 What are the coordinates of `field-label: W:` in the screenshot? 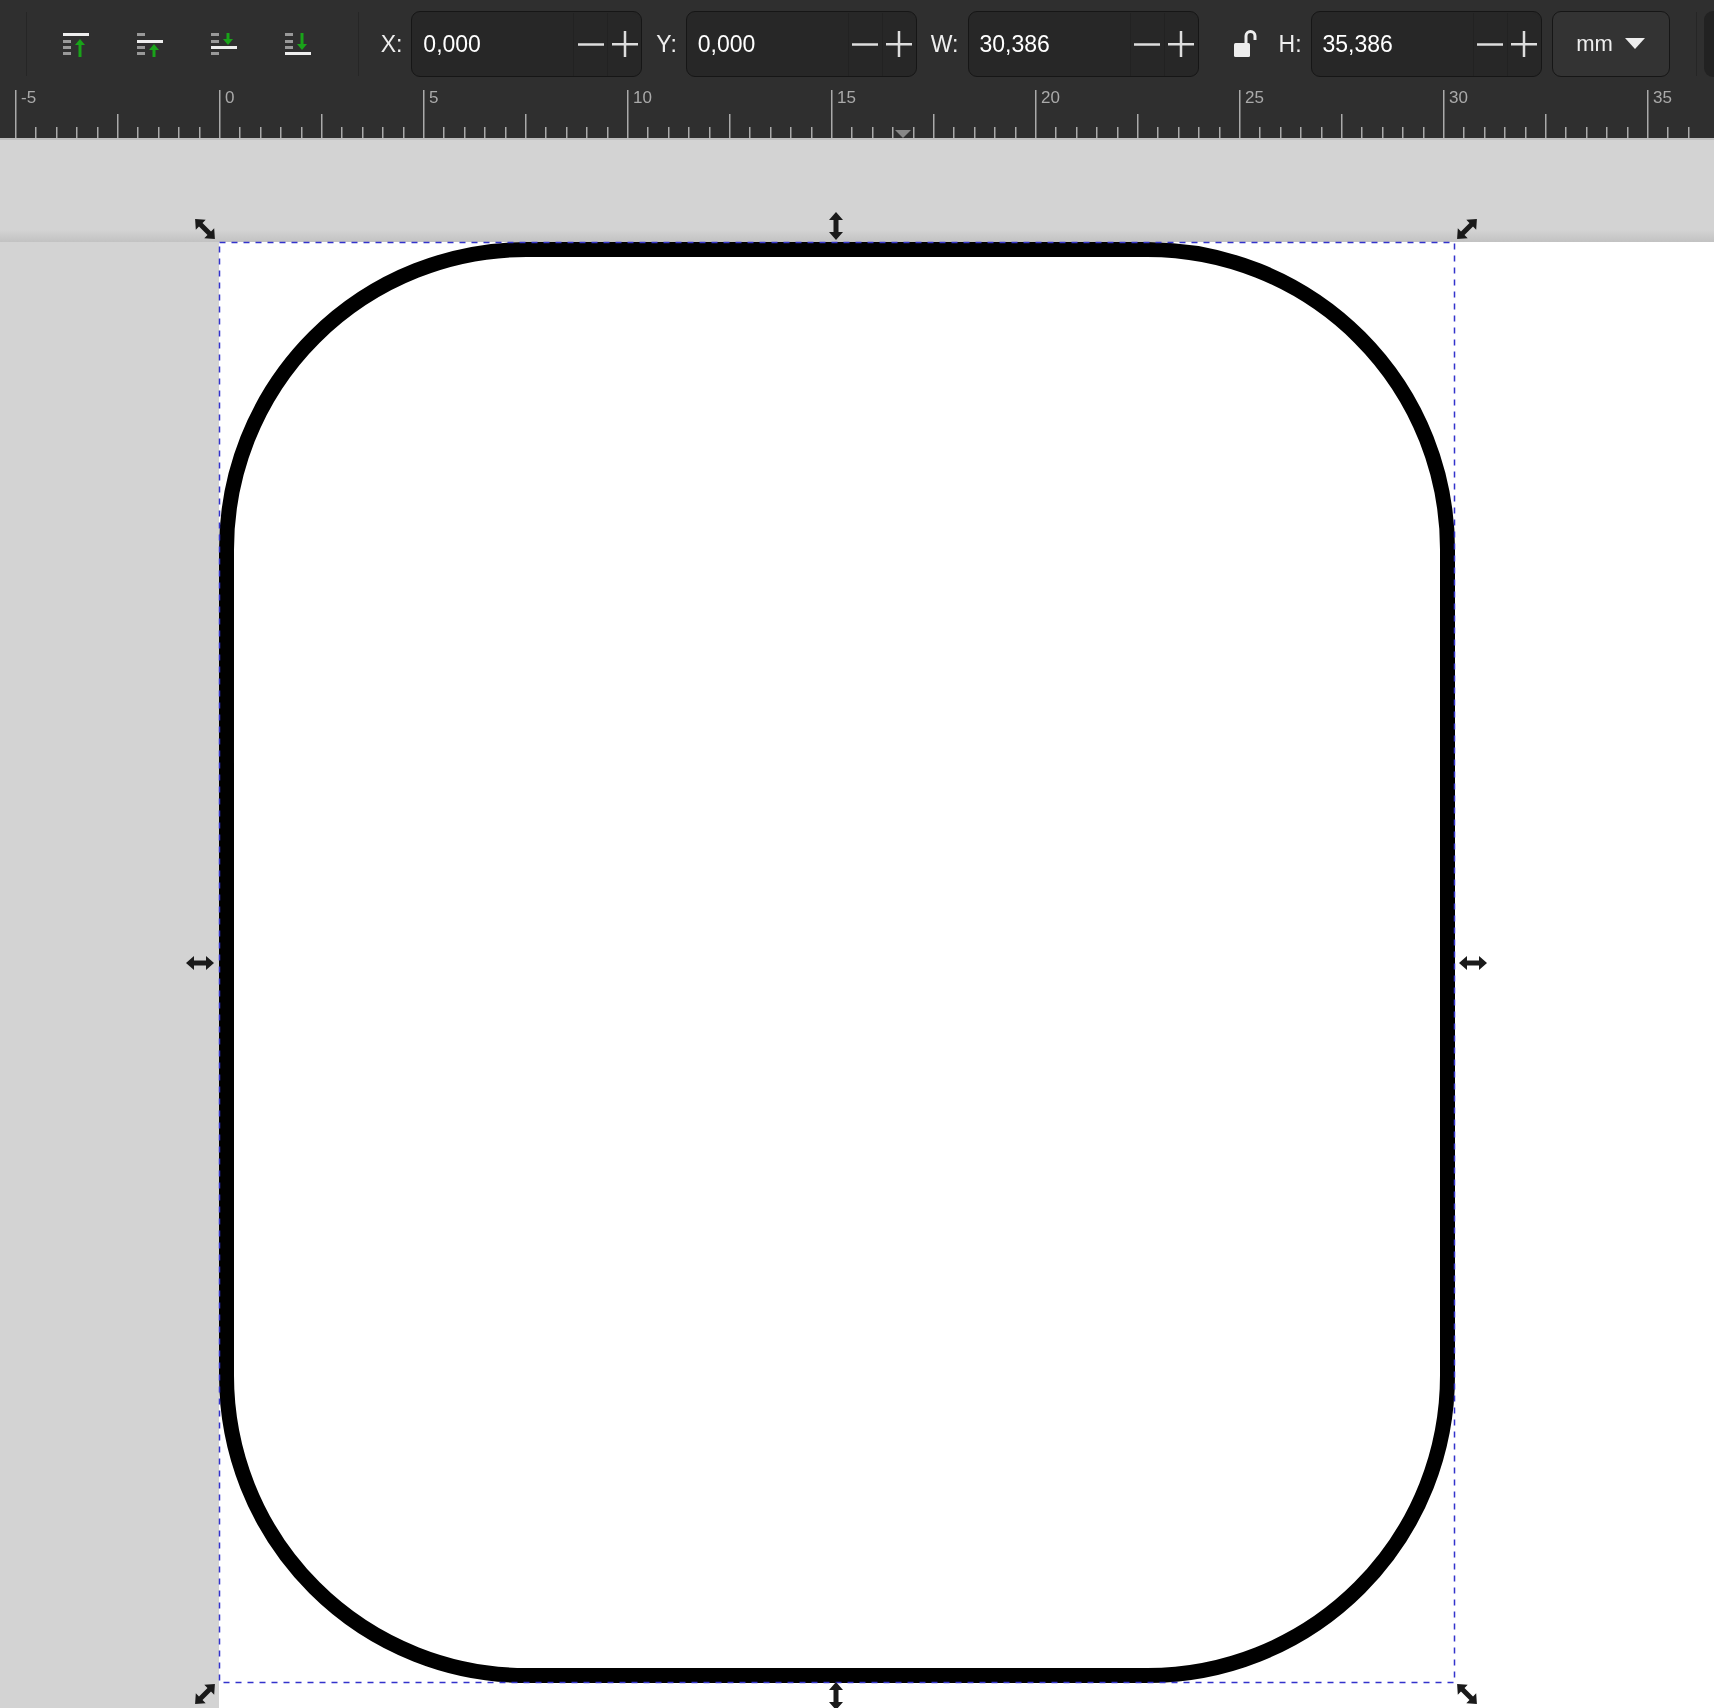 It's located at (944, 44).